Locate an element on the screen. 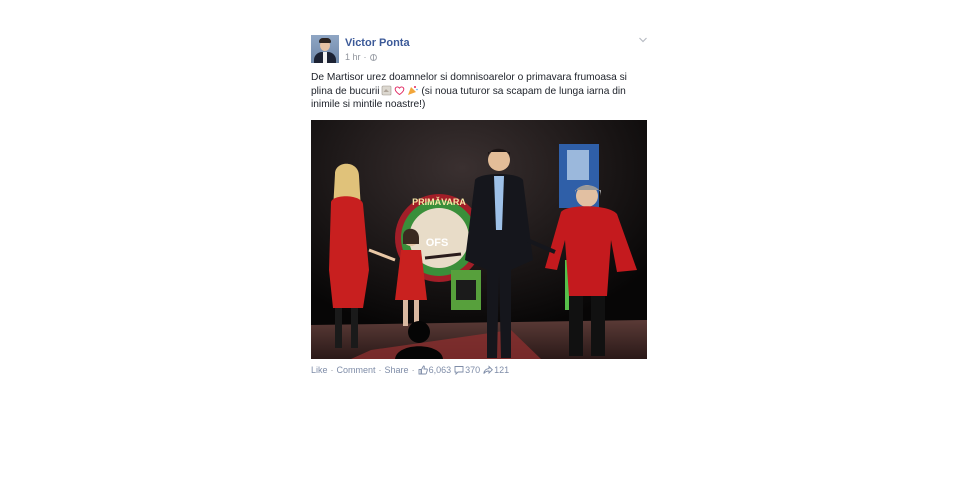  post-actions: Like · Comment · Share · 6,063 370 121 is located at coordinates (479, 370).